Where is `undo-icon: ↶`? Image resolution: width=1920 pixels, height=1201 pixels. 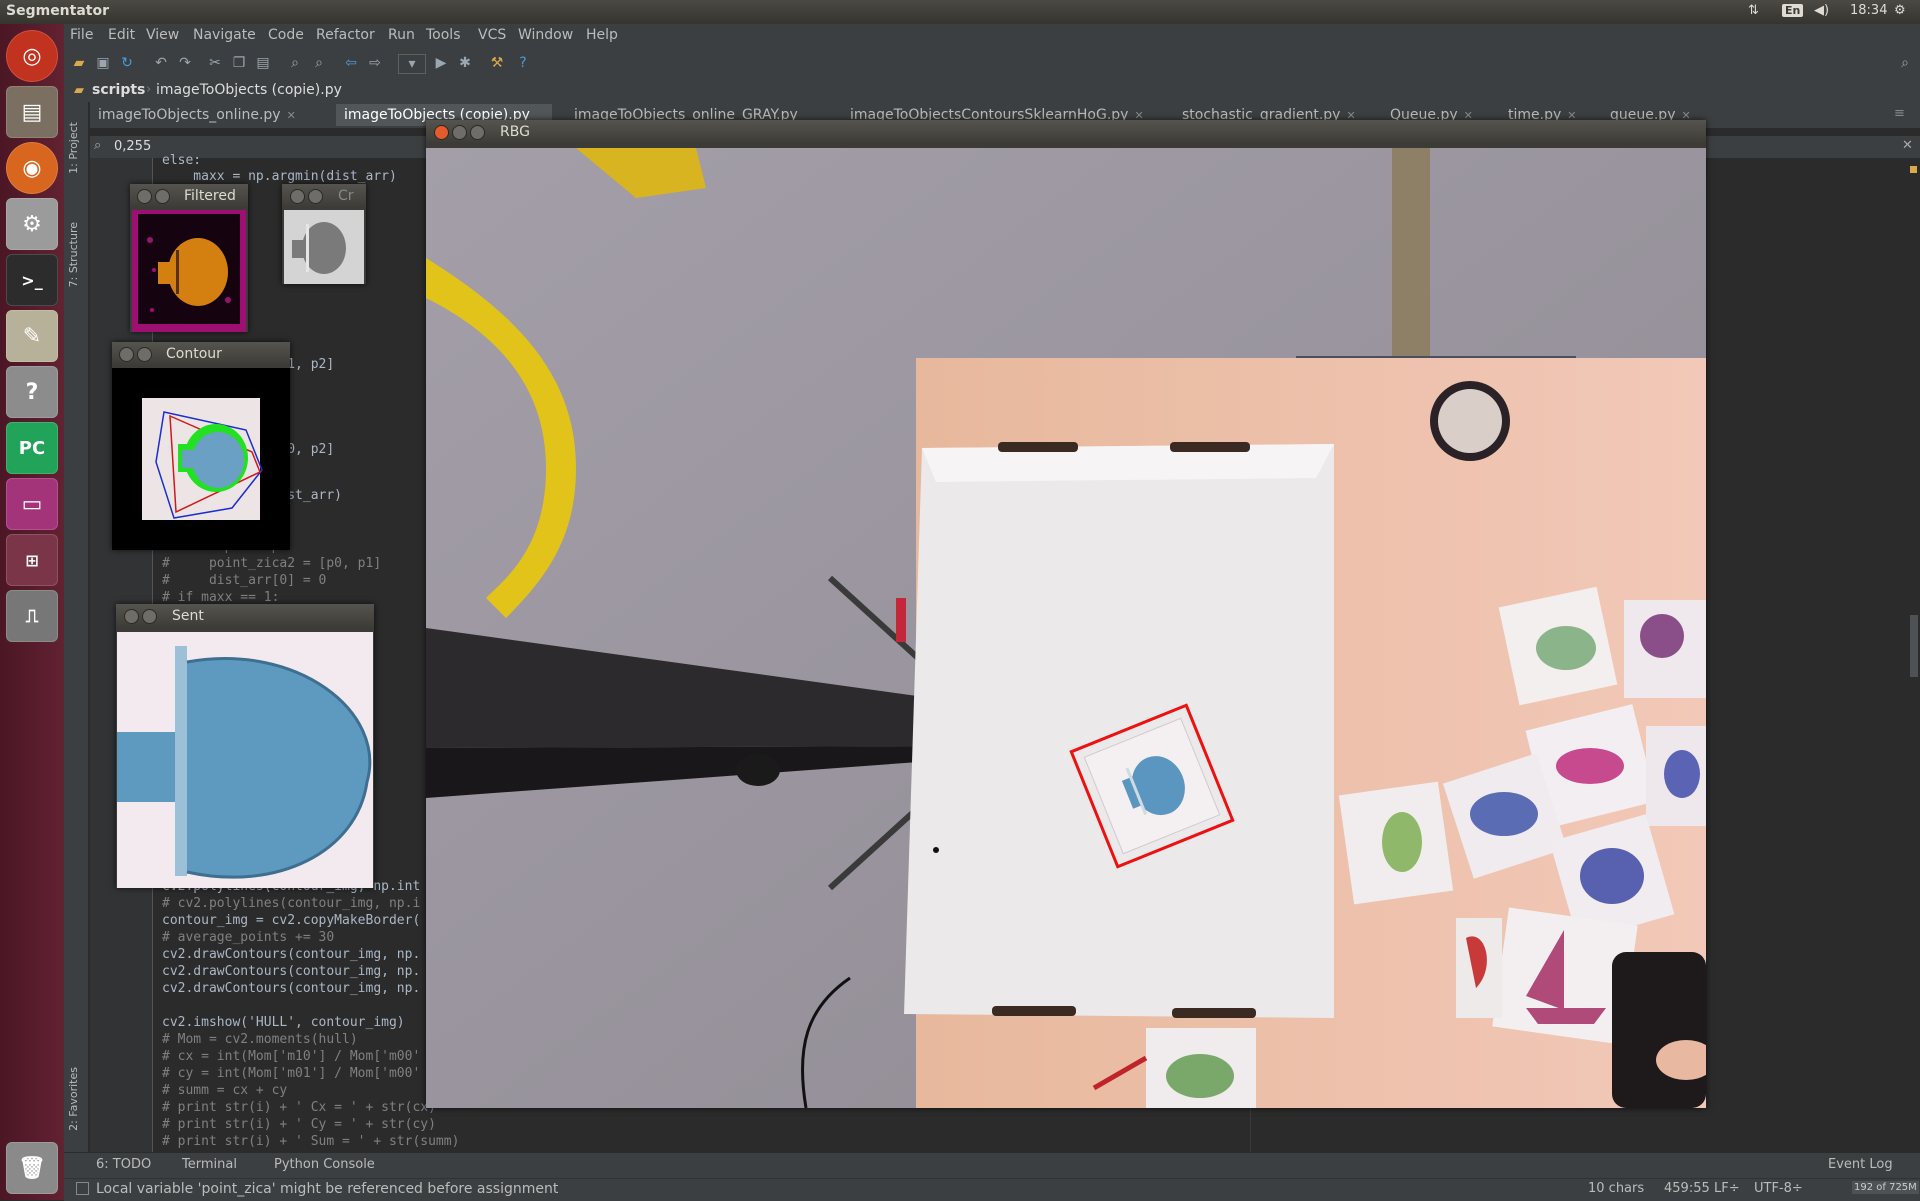
undo-icon: ↶ is located at coordinates (161, 63).